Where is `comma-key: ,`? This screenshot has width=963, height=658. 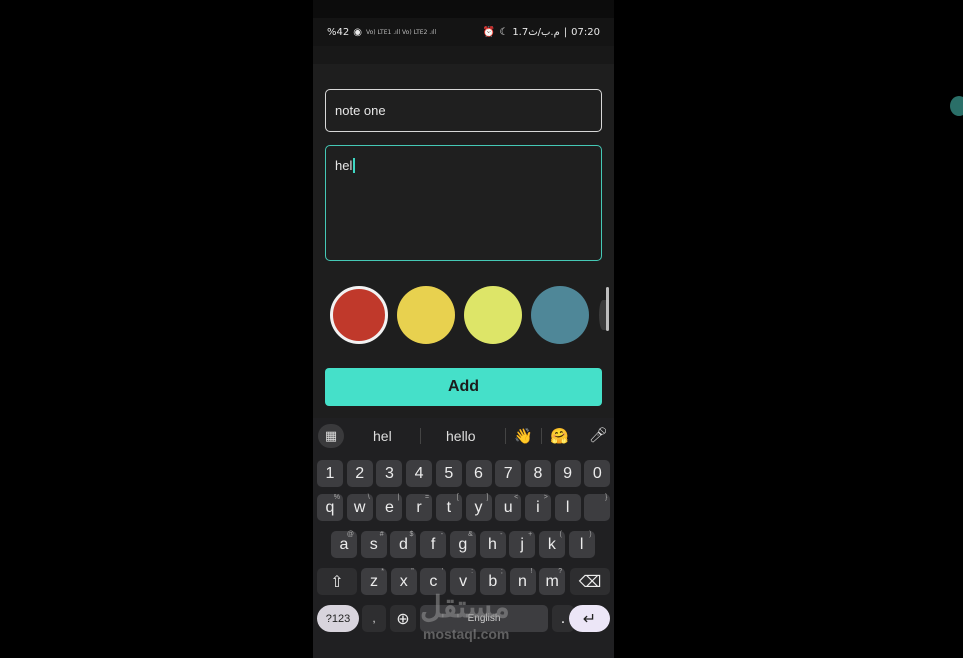
comma-key: , is located at coordinates (374, 618).